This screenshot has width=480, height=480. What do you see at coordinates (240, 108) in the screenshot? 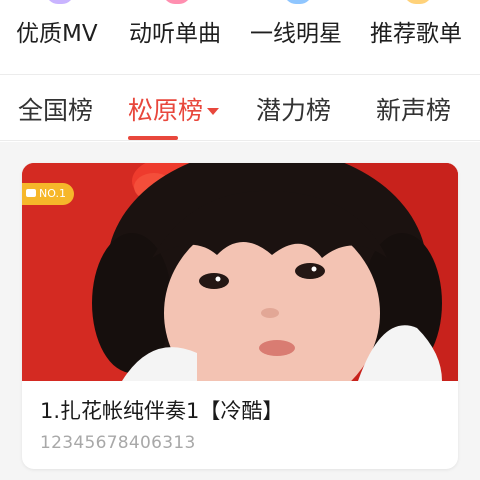
I see `rank-tabs: 全国榜 松原榜 潜力榜 新声榜` at bounding box center [240, 108].